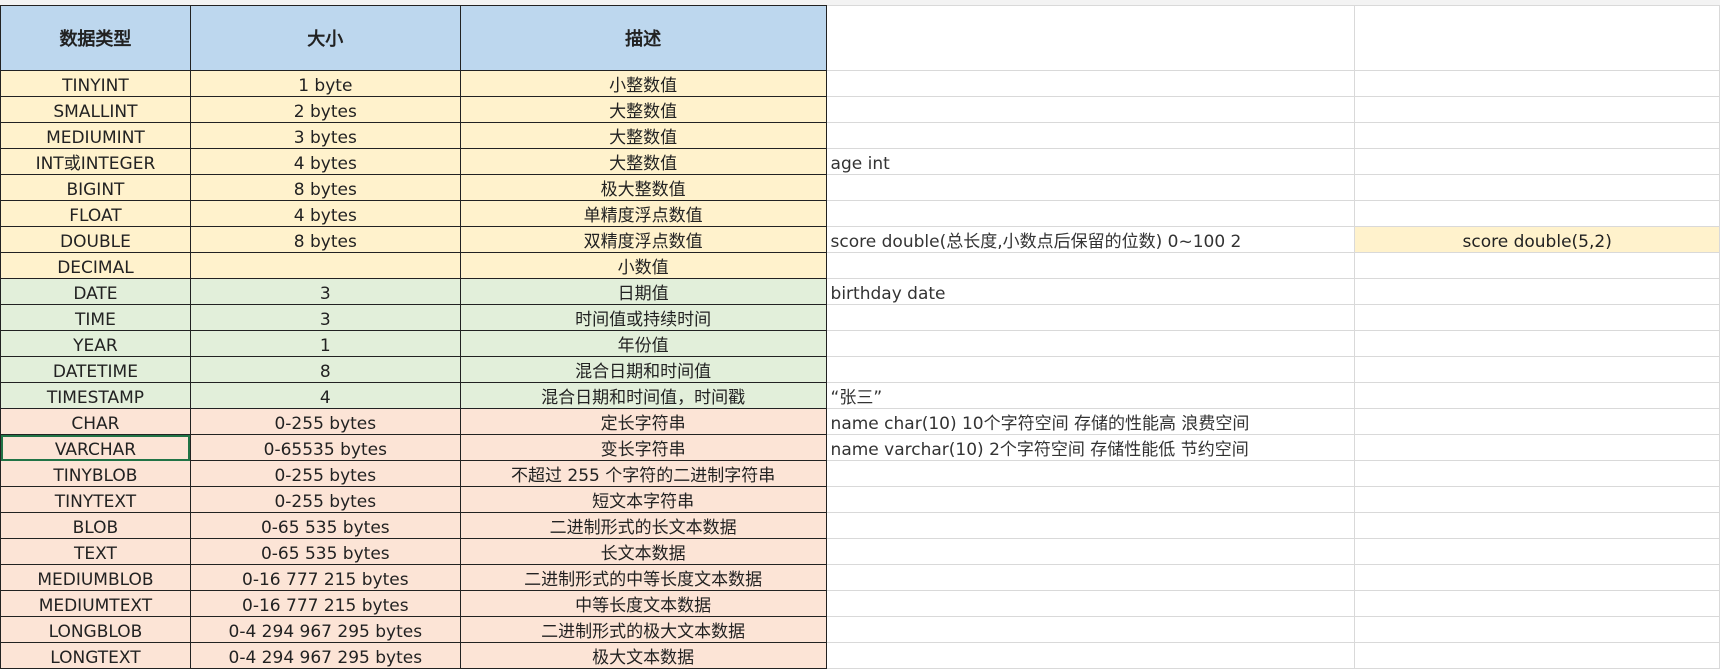 This screenshot has height=671, width=1720. Describe the element at coordinates (643, 187) in the screenshot. I see `desc-cell: 极大整数值` at that location.